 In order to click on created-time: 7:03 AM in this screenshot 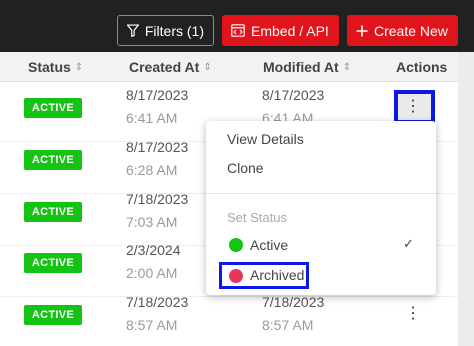, I will do `click(152, 222)`.